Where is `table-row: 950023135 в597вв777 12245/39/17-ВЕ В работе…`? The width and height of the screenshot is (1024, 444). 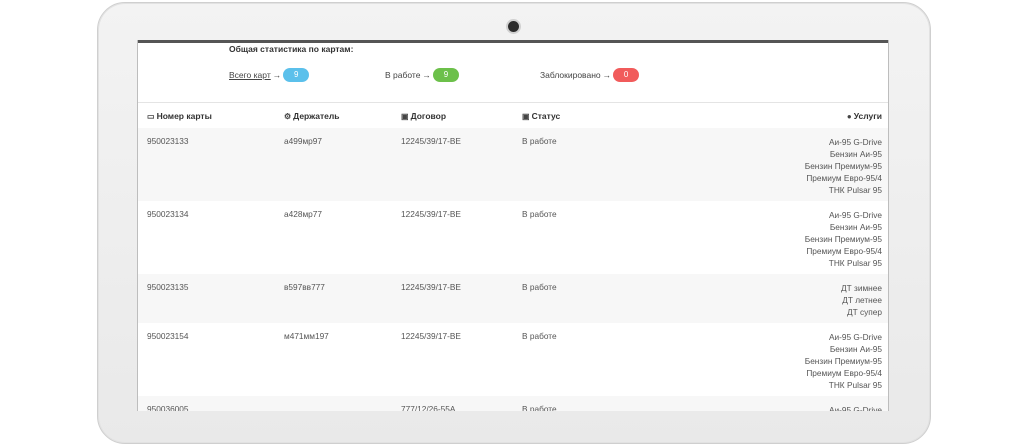
table-row: 950023135 в597вв777 12245/39/17-ВЕ В работе… is located at coordinates (513, 299).